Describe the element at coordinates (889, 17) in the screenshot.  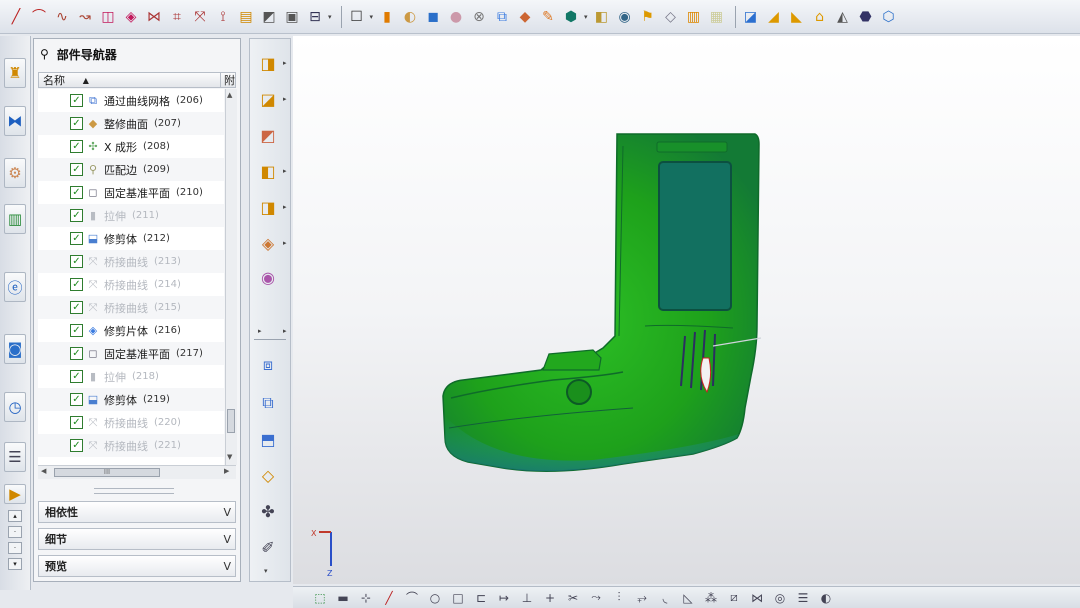
I see `view-cube-icon: ⬡` at that location.